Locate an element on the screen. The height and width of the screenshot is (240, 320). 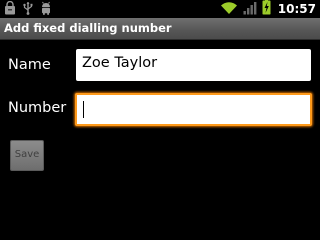
save-button: Save is located at coordinates (27, 155).